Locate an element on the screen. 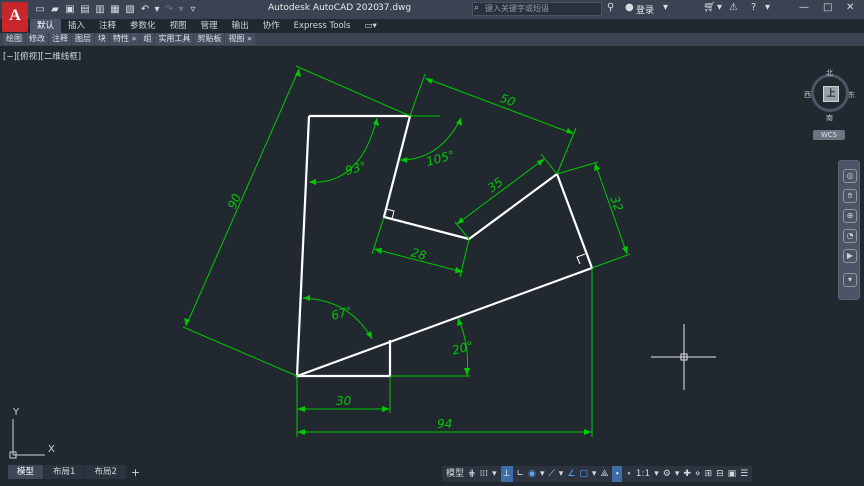  dim-text-105: 105° is located at coordinates (441, 158).